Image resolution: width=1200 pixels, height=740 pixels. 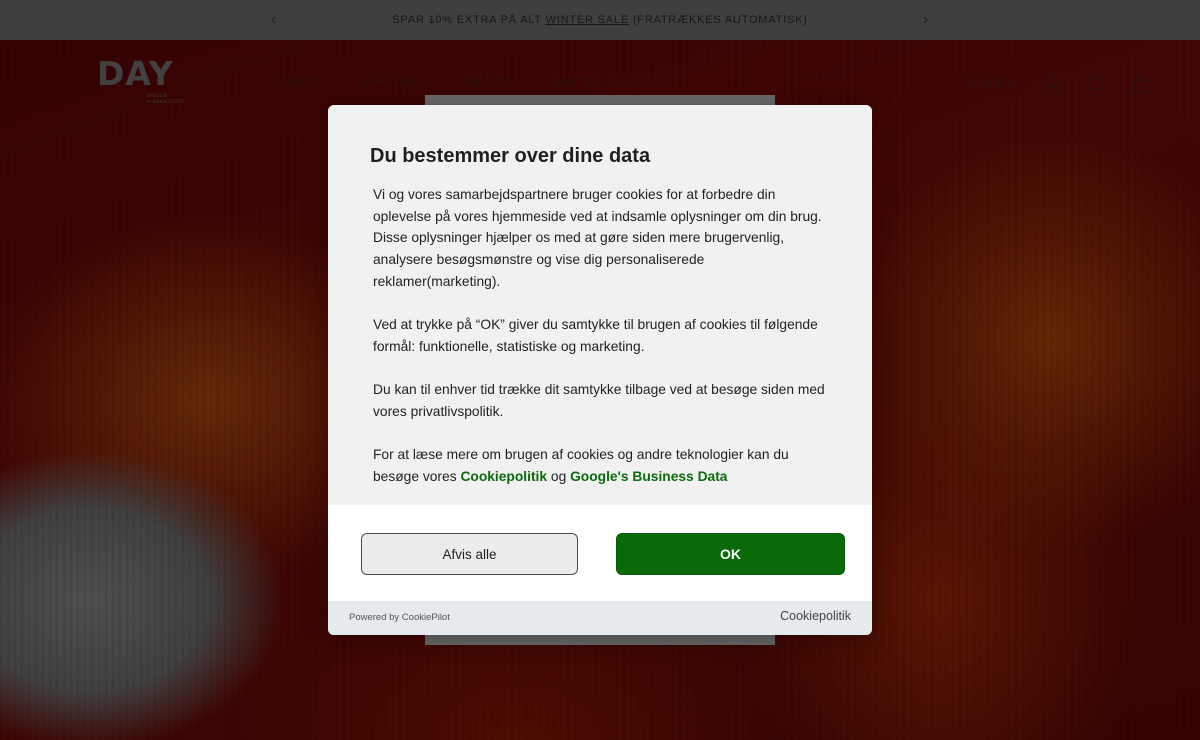 I want to click on ok-button: OK, so click(x=730, y=554).